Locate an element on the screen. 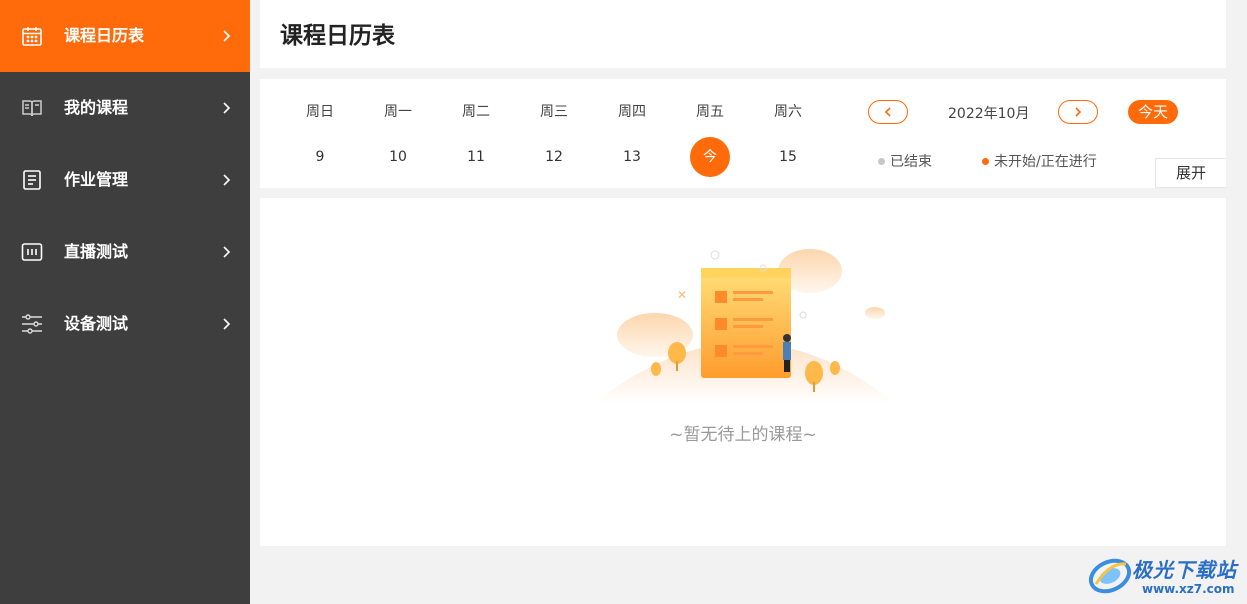 This screenshot has height=604, width=1247. live-icon is located at coordinates (32, 252).